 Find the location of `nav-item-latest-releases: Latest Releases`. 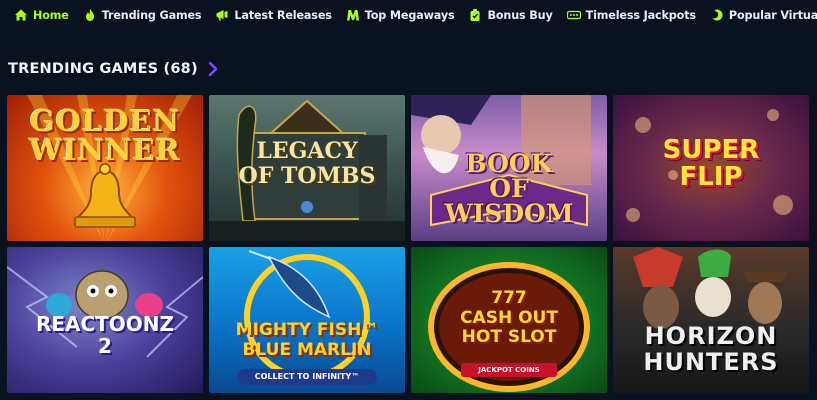

nav-item-latest-releases: Latest Releases is located at coordinates (273, 15).